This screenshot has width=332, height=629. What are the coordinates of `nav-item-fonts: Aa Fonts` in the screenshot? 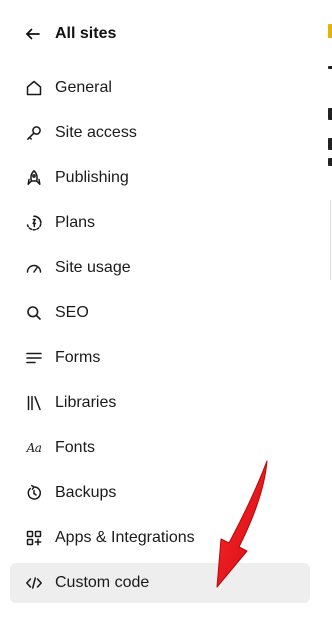 It's located at (160, 448).